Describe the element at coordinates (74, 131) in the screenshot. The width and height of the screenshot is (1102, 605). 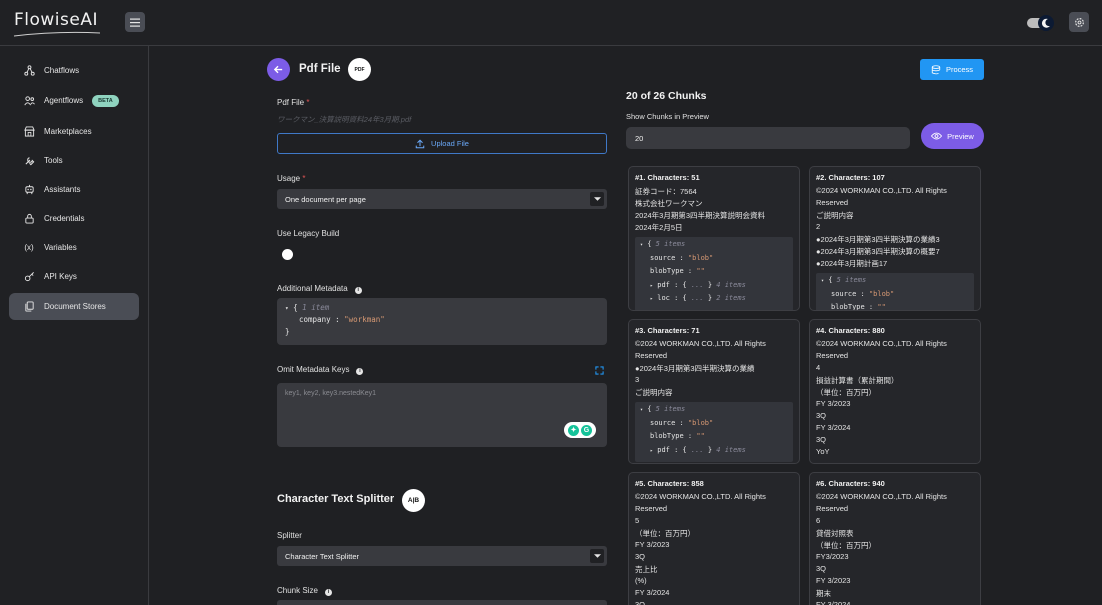
I see `sidebar-item-marketplaces: Marketplaces` at that location.